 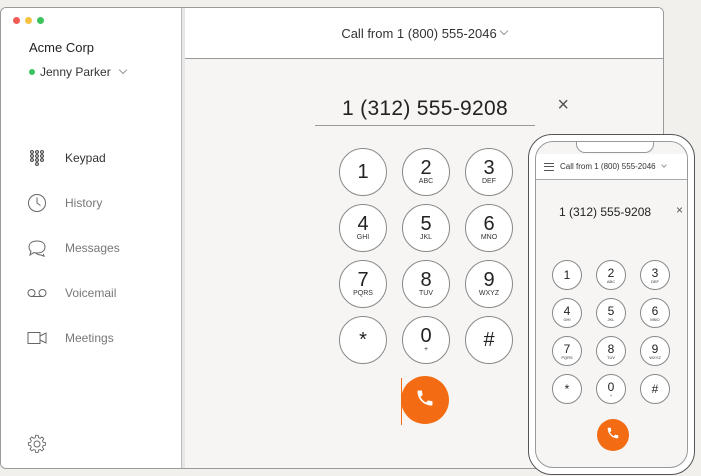 I want to click on sidebar-item-voicemail: Voicemail, so click(x=73, y=292).